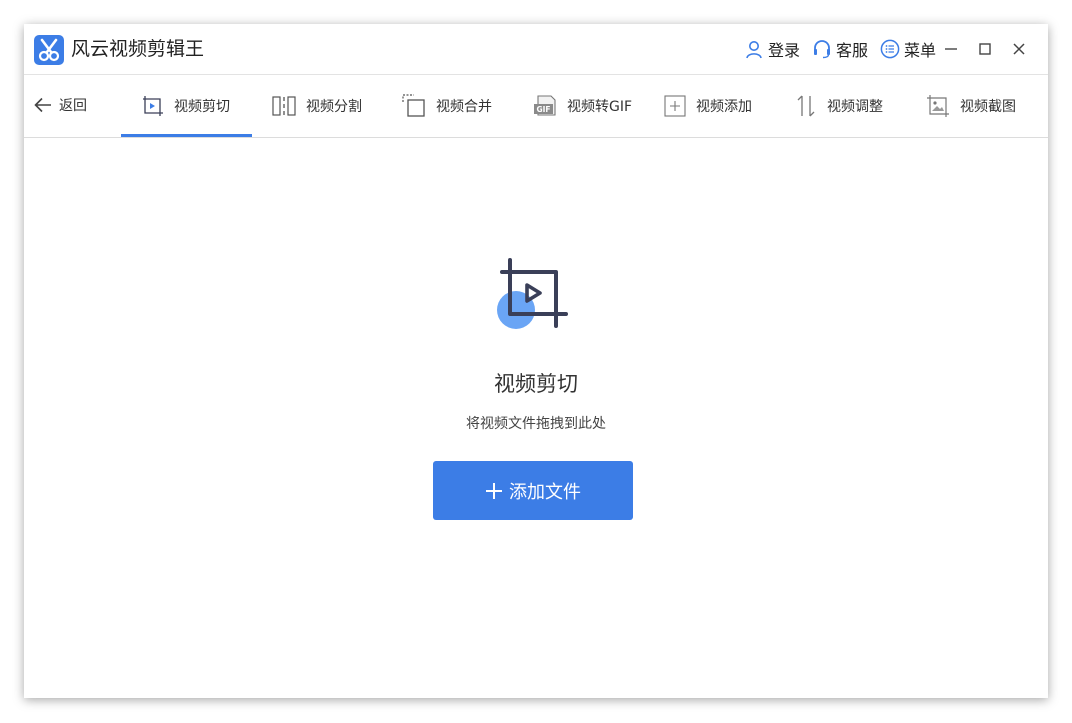  What do you see at coordinates (890, 49) in the screenshot?
I see `list-menu-icon` at bounding box center [890, 49].